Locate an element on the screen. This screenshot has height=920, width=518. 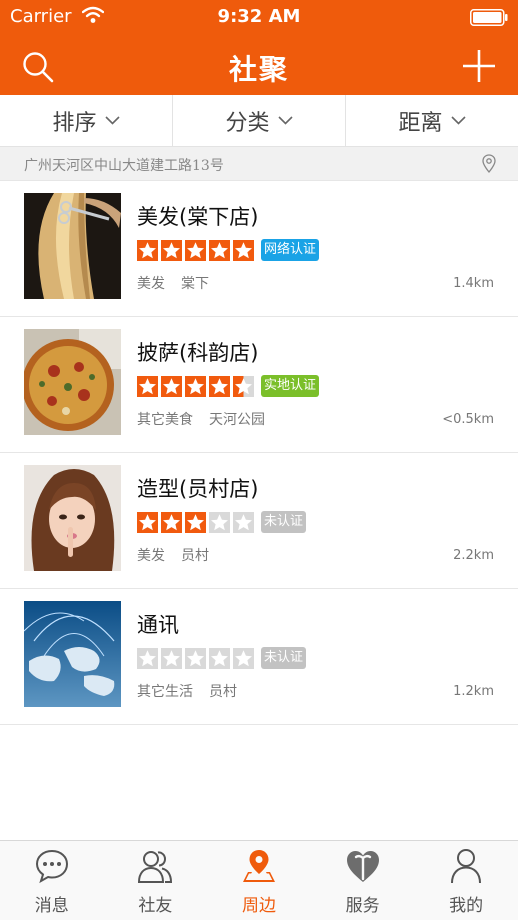
tab-bar: 消息 社友 周边 服务 我的 is located at coordinates (259, 880).